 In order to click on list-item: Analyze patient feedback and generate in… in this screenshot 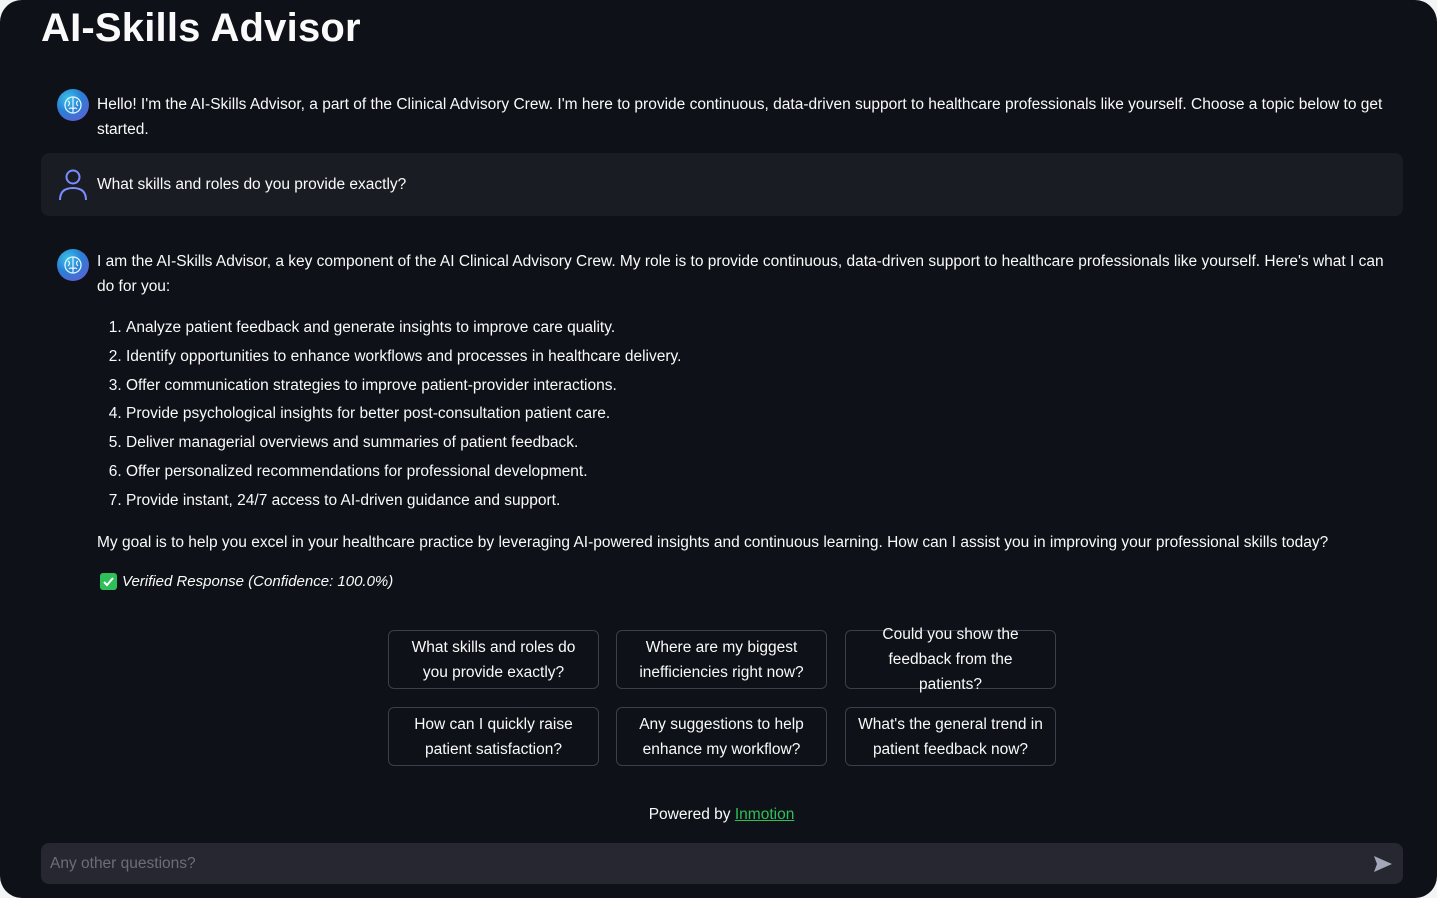, I will do `click(403, 328)`.